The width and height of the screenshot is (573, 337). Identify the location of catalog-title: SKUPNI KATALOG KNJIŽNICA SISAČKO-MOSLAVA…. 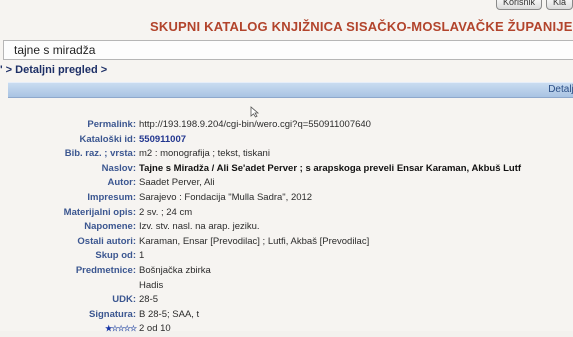
(361, 26).